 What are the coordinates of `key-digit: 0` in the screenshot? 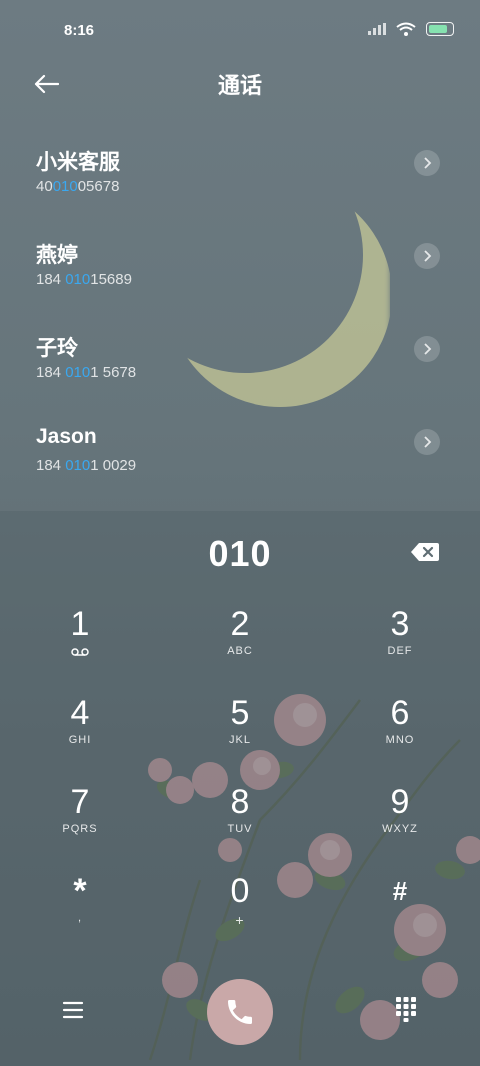 It's located at (240, 891).